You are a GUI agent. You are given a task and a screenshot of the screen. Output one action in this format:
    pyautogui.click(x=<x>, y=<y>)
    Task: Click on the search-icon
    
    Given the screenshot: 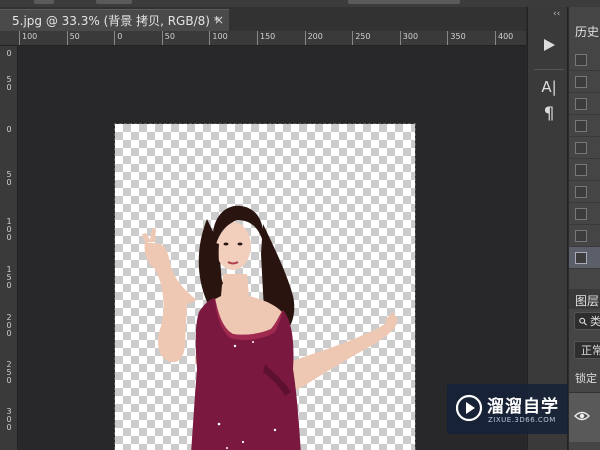 What is the action you would take?
    pyautogui.click(x=583, y=321)
    